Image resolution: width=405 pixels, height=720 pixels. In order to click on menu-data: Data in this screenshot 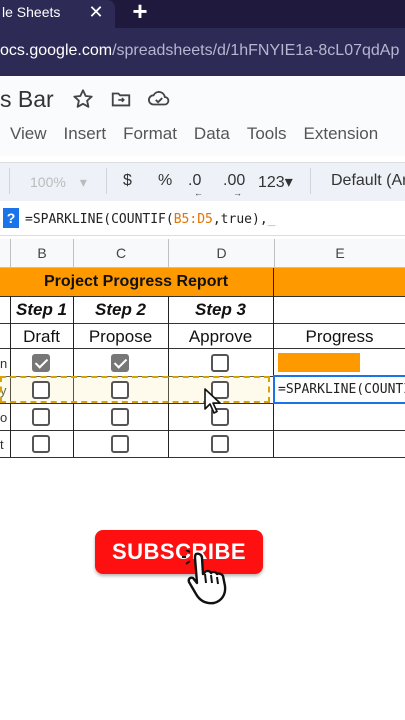, I will do `click(212, 133)`.